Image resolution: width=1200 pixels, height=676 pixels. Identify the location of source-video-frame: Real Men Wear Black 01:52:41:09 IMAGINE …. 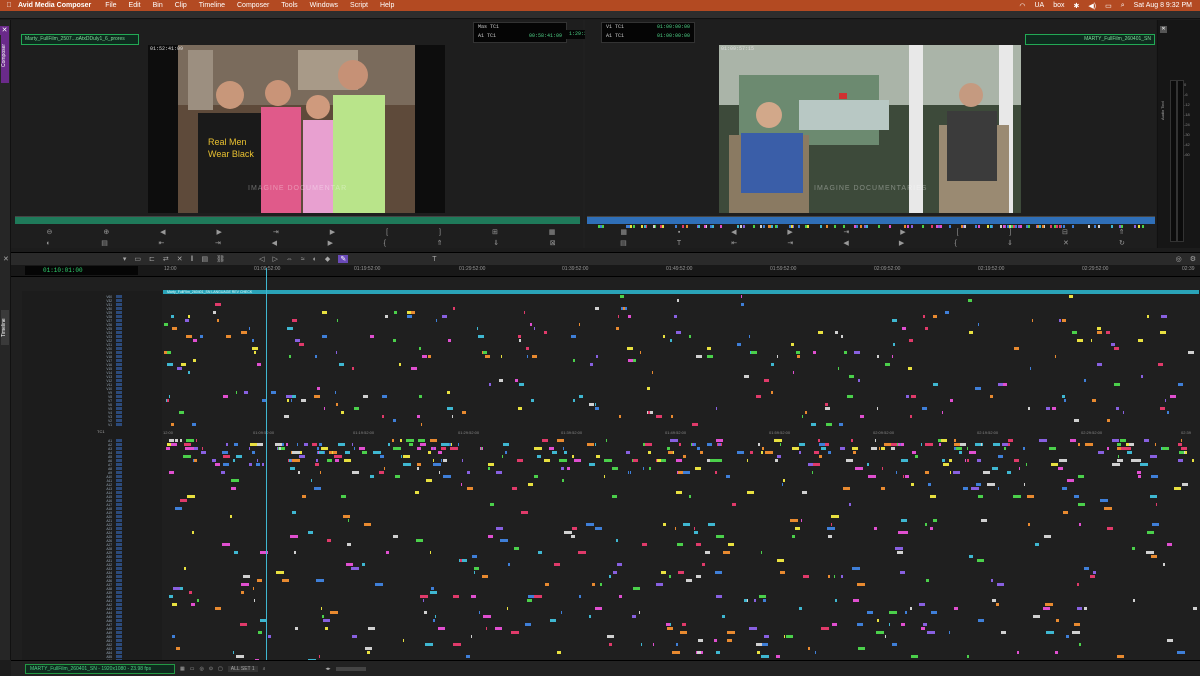
(296, 129).